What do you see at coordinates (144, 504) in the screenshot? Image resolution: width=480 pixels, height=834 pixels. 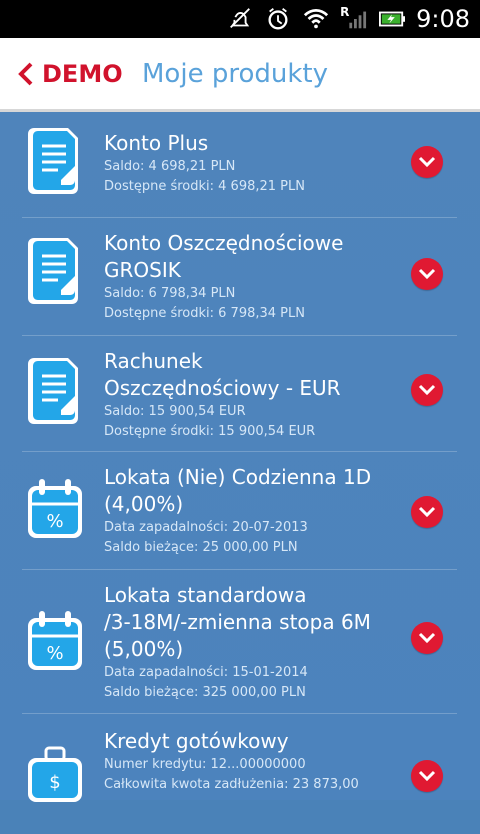 I see `product-name-line2: (4,00%)` at bounding box center [144, 504].